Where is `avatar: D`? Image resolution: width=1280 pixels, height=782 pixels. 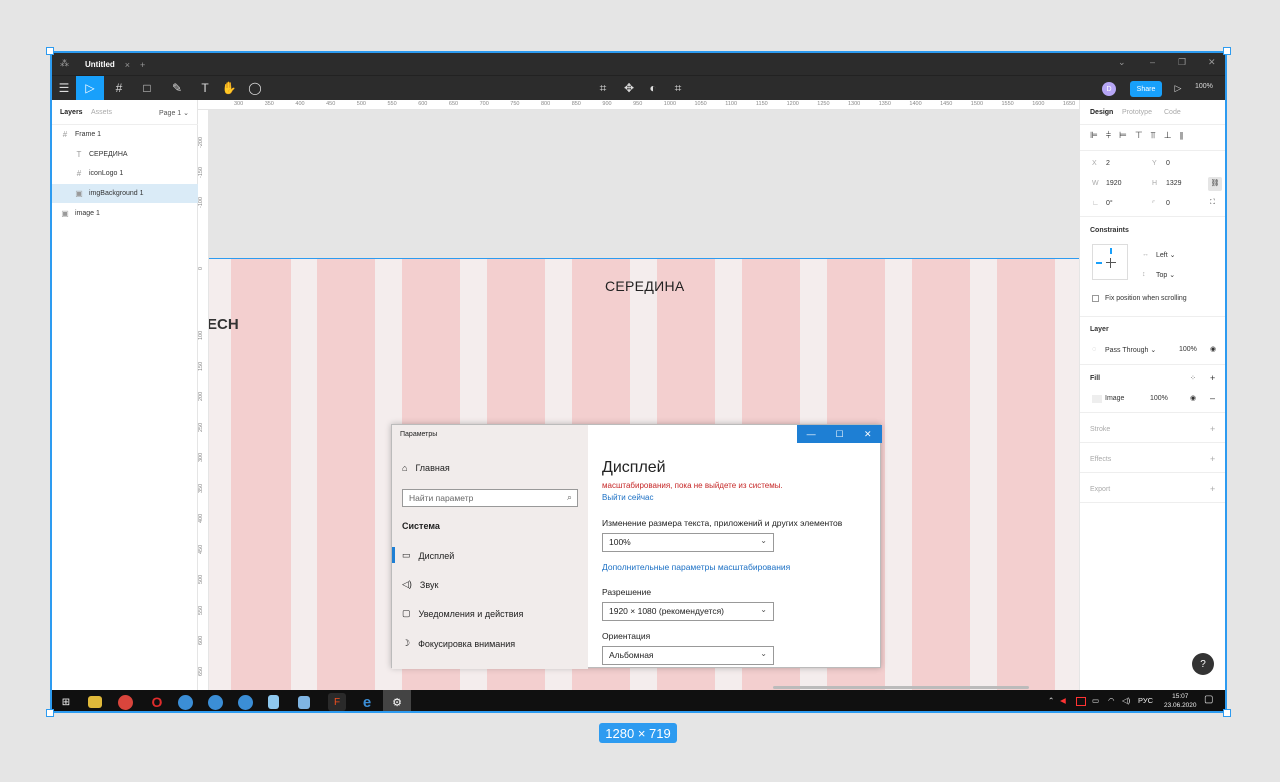
avatar: D is located at coordinates (1109, 89).